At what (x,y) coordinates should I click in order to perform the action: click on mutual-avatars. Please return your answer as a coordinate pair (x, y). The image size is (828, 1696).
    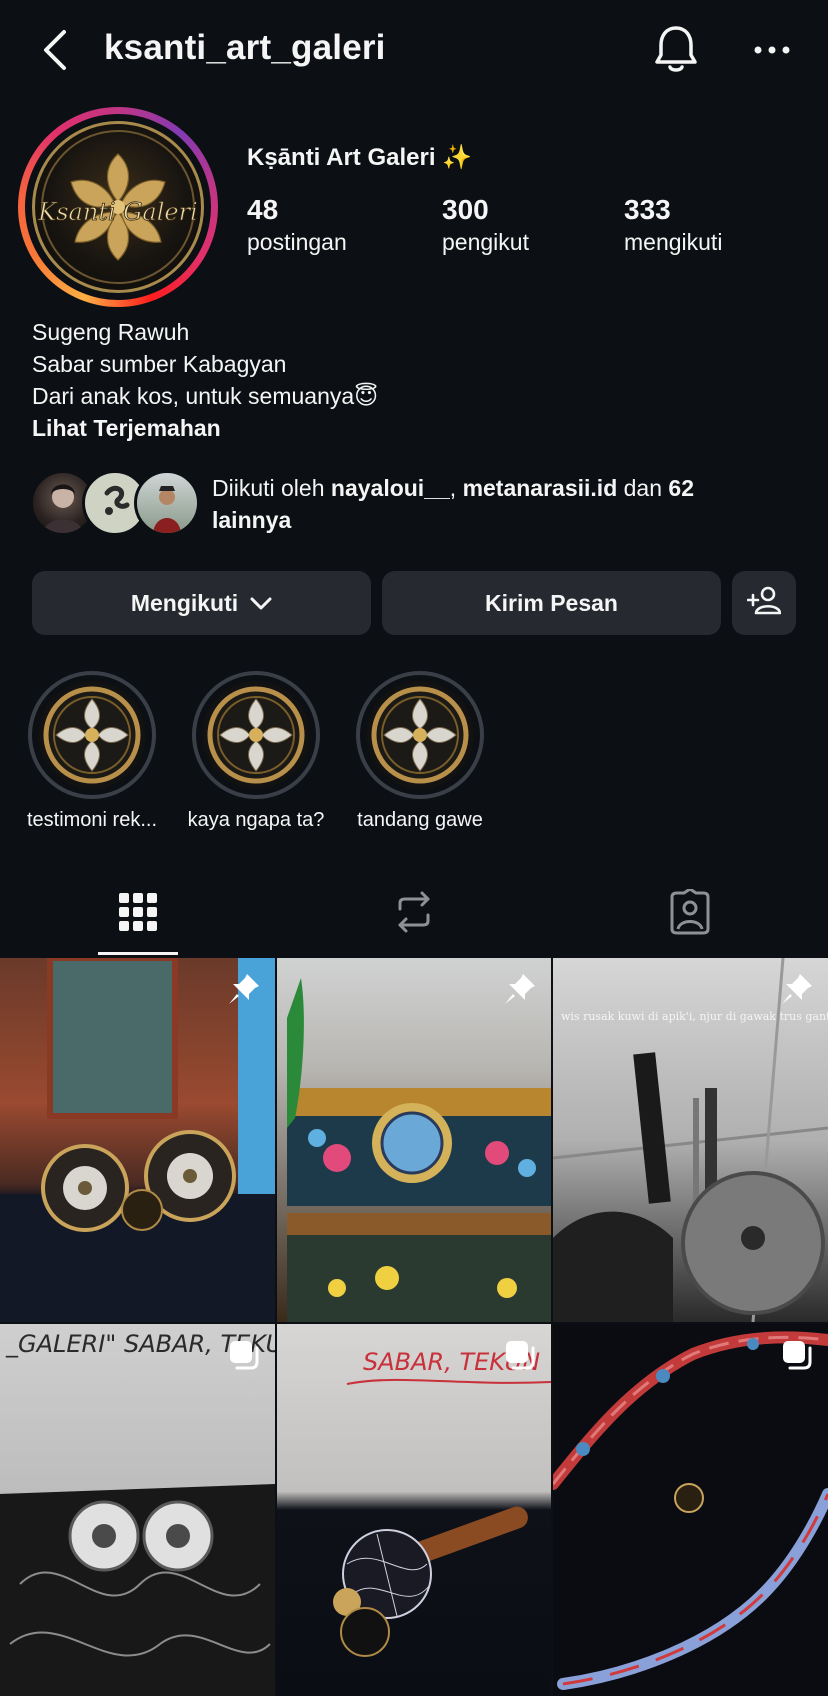
    Looking at the image, I should click on (116, 504).